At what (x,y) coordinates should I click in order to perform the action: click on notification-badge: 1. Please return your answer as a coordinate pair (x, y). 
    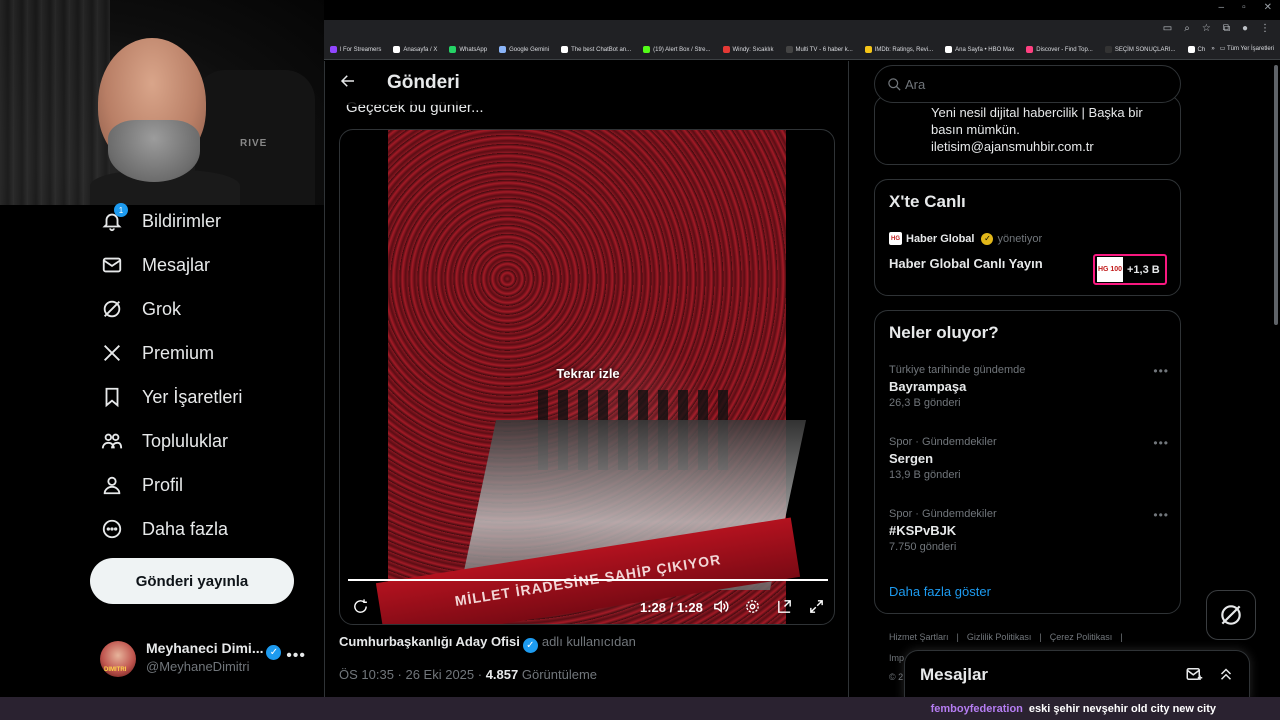
    Looking at the image, I should click on (121, 210).